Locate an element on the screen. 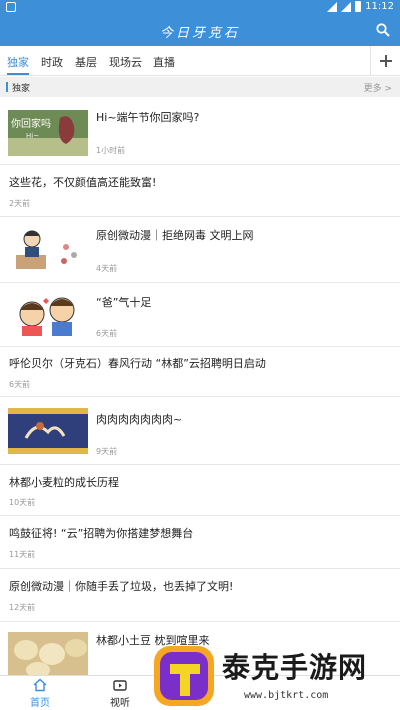 The image size is (400, 710). list-item: 原创微动漫｜拒绝网毒 文明上网 4天前 is located at coordinates (200, 250).